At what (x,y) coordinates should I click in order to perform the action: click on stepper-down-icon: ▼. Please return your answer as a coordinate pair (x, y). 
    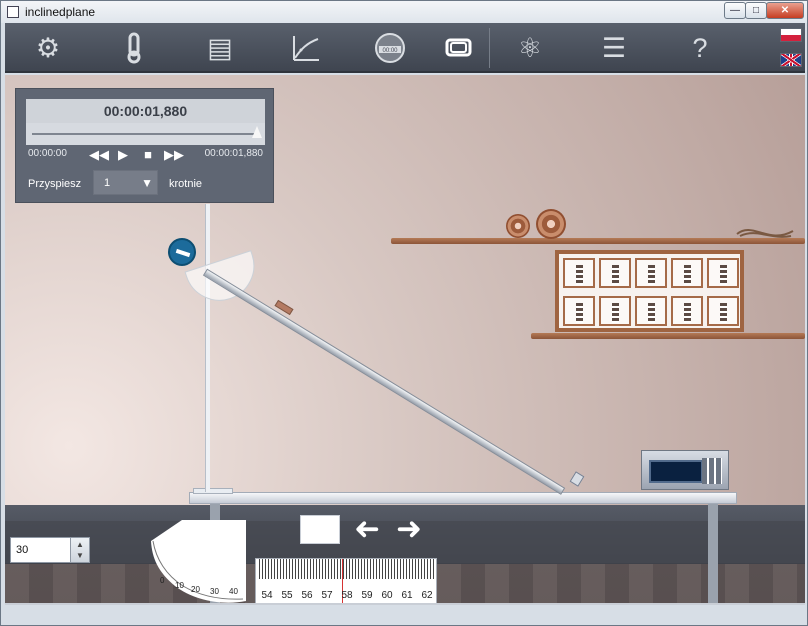
    Looking at the image, I should click on (80, 555).